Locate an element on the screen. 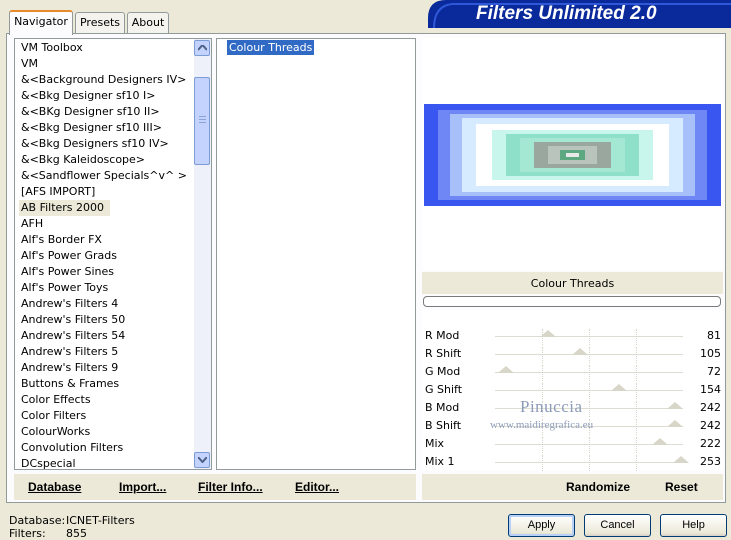  category-list-item: &<Bkg Designers sf10 IV> is located at coordinates (113, 144).